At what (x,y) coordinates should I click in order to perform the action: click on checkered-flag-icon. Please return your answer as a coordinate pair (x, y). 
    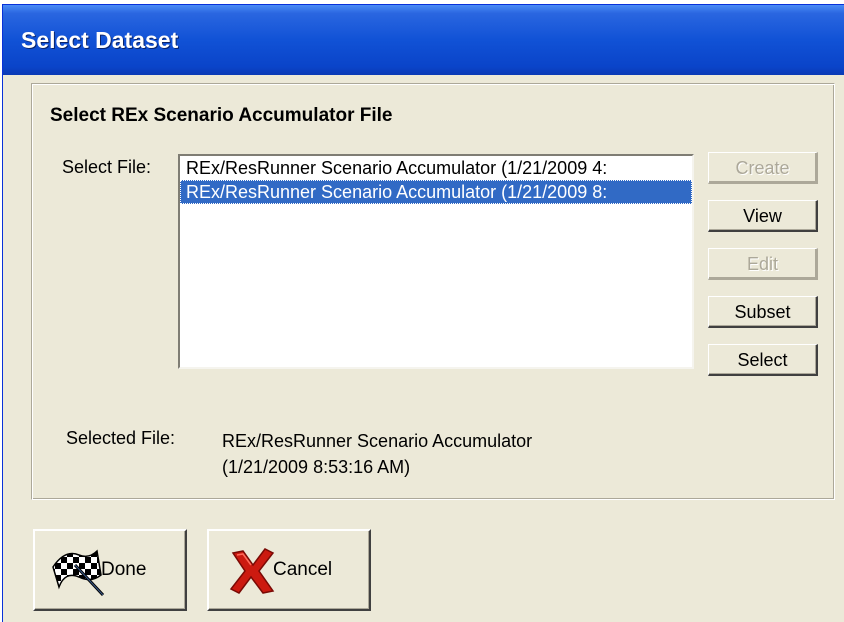
    Looking at the image, I should click on (77, 571).